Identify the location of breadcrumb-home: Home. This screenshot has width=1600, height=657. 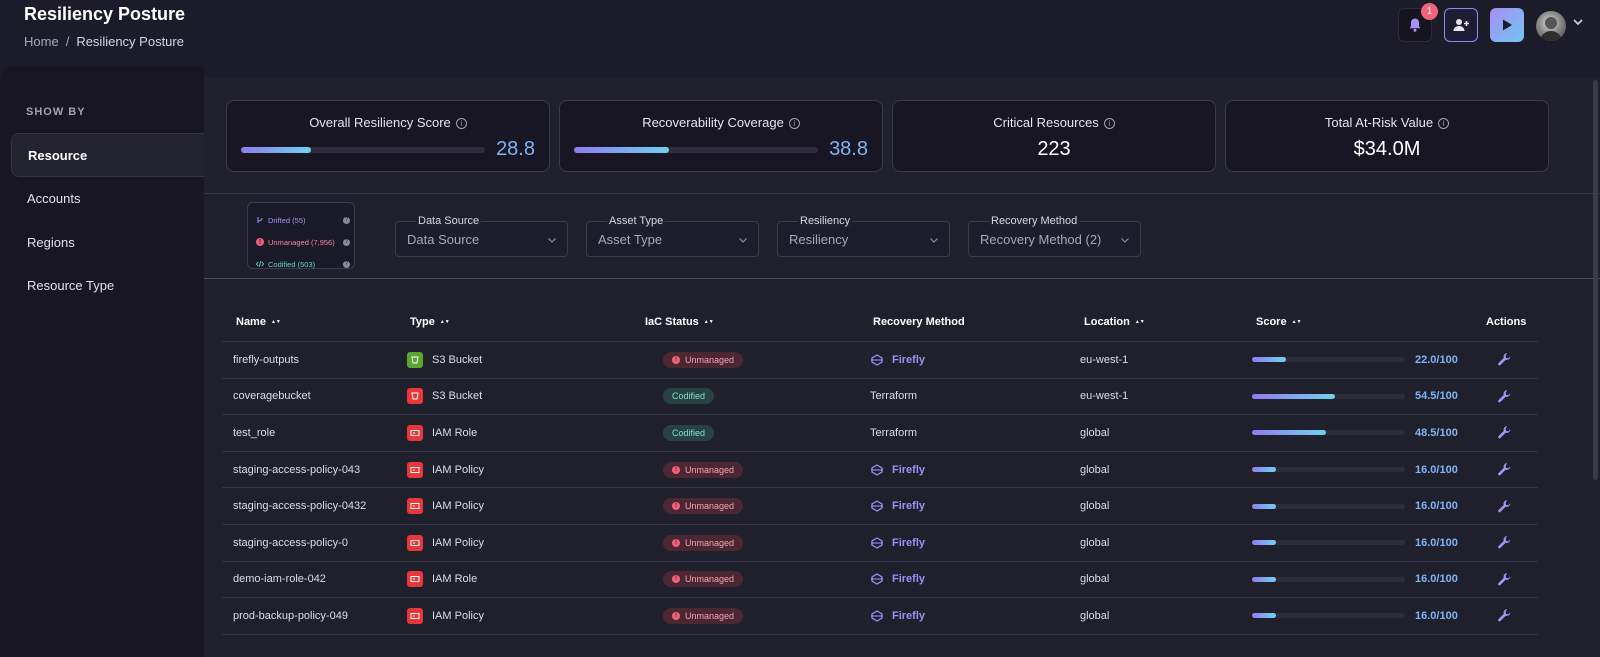
(41, 41).